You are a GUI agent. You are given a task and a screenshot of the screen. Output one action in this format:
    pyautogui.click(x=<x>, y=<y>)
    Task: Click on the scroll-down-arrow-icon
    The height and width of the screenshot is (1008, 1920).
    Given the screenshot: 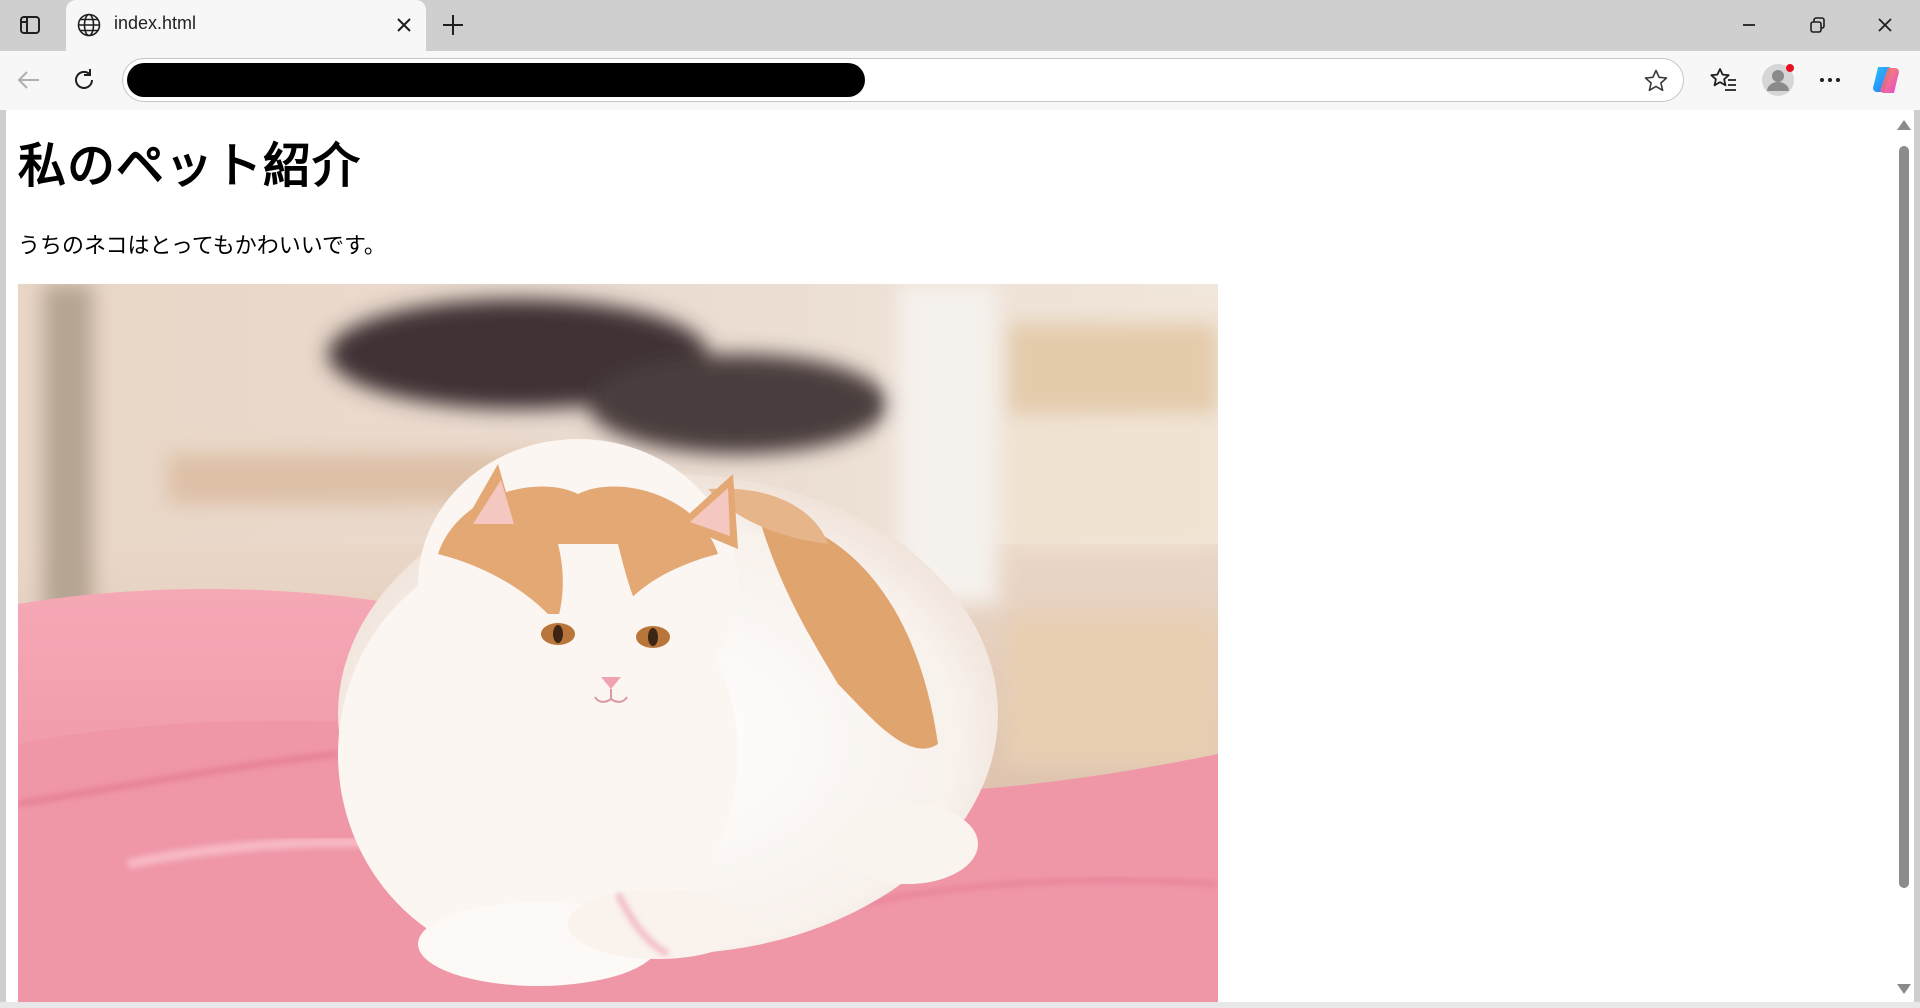 What is the action you would take?
    pyautogui.click(x=1904, y=989)
    